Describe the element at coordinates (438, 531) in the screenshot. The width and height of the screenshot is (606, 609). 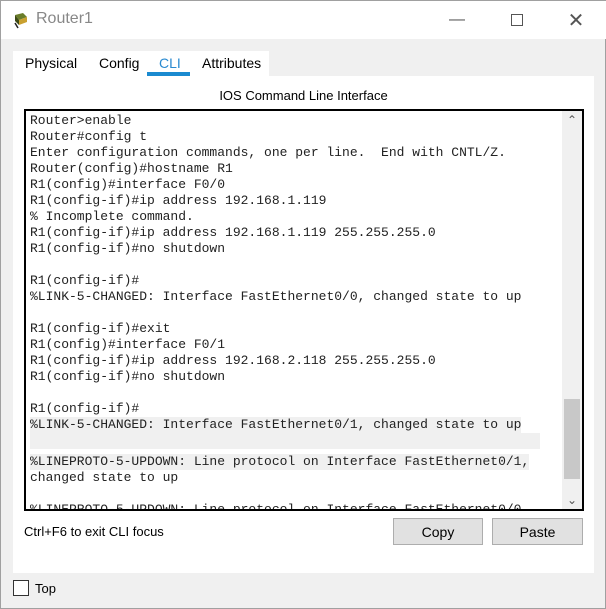
I see `copy-button: Copy` at that location.